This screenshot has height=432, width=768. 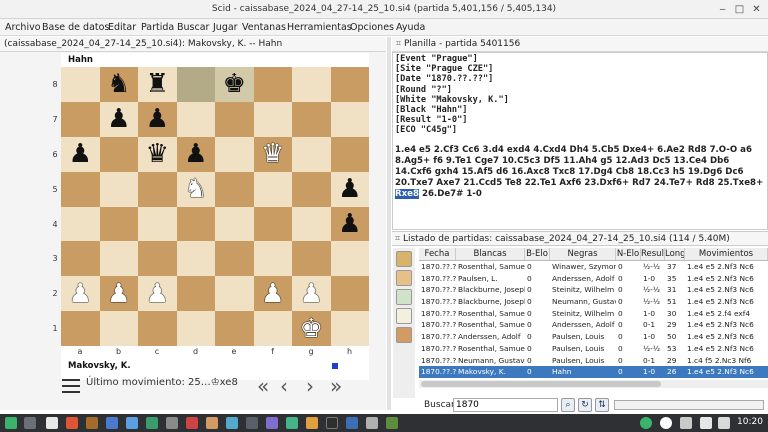 I want to click on square-c8: ♜, so click(x=157, y=84).